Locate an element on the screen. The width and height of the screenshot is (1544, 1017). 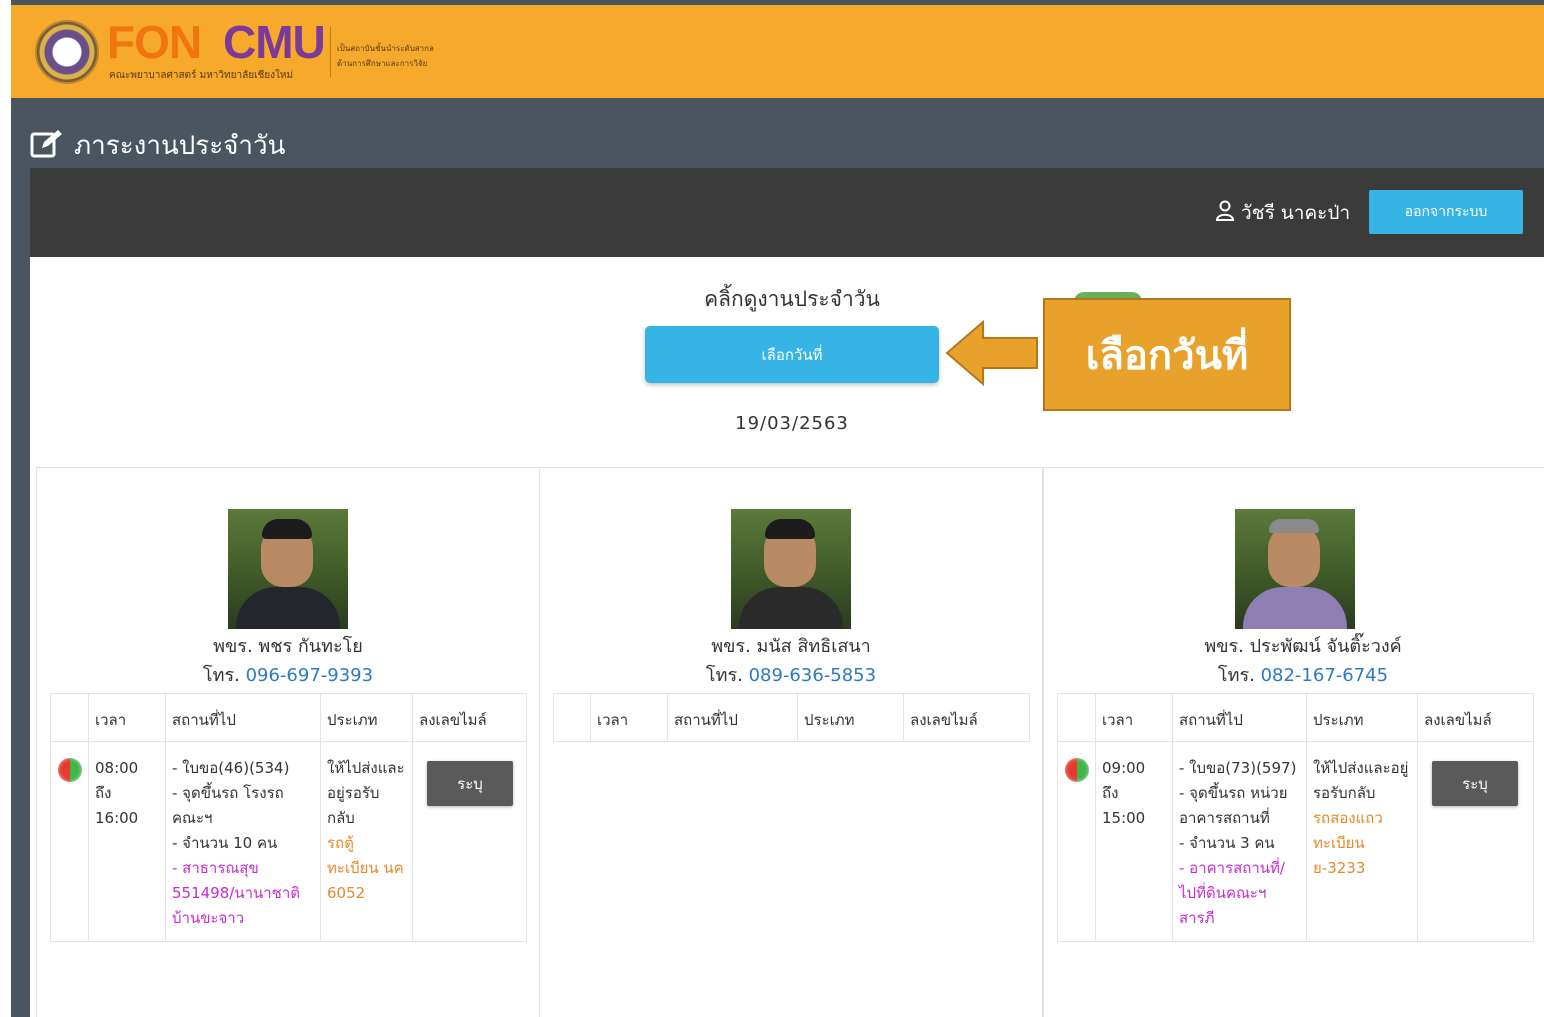
logo-fon: FON is located at coordinates (154, 42).